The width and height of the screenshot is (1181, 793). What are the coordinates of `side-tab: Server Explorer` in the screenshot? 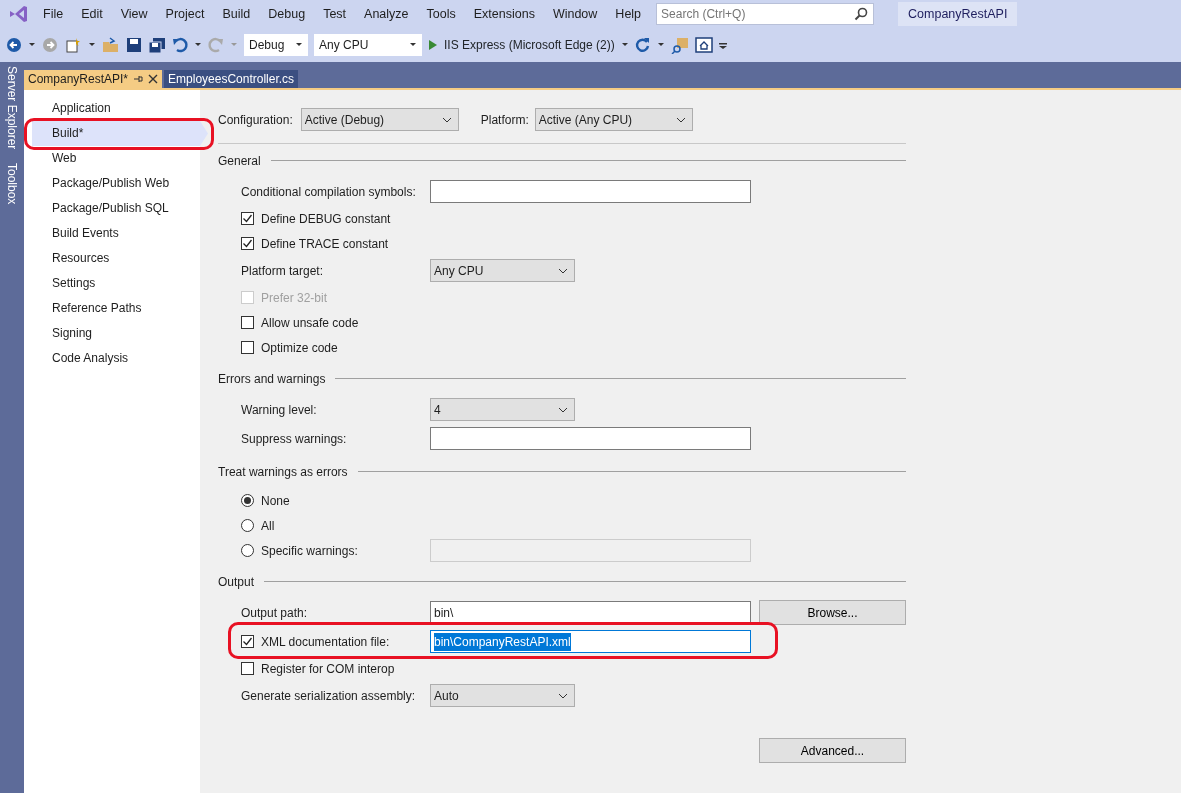 It's located at (12, 108).